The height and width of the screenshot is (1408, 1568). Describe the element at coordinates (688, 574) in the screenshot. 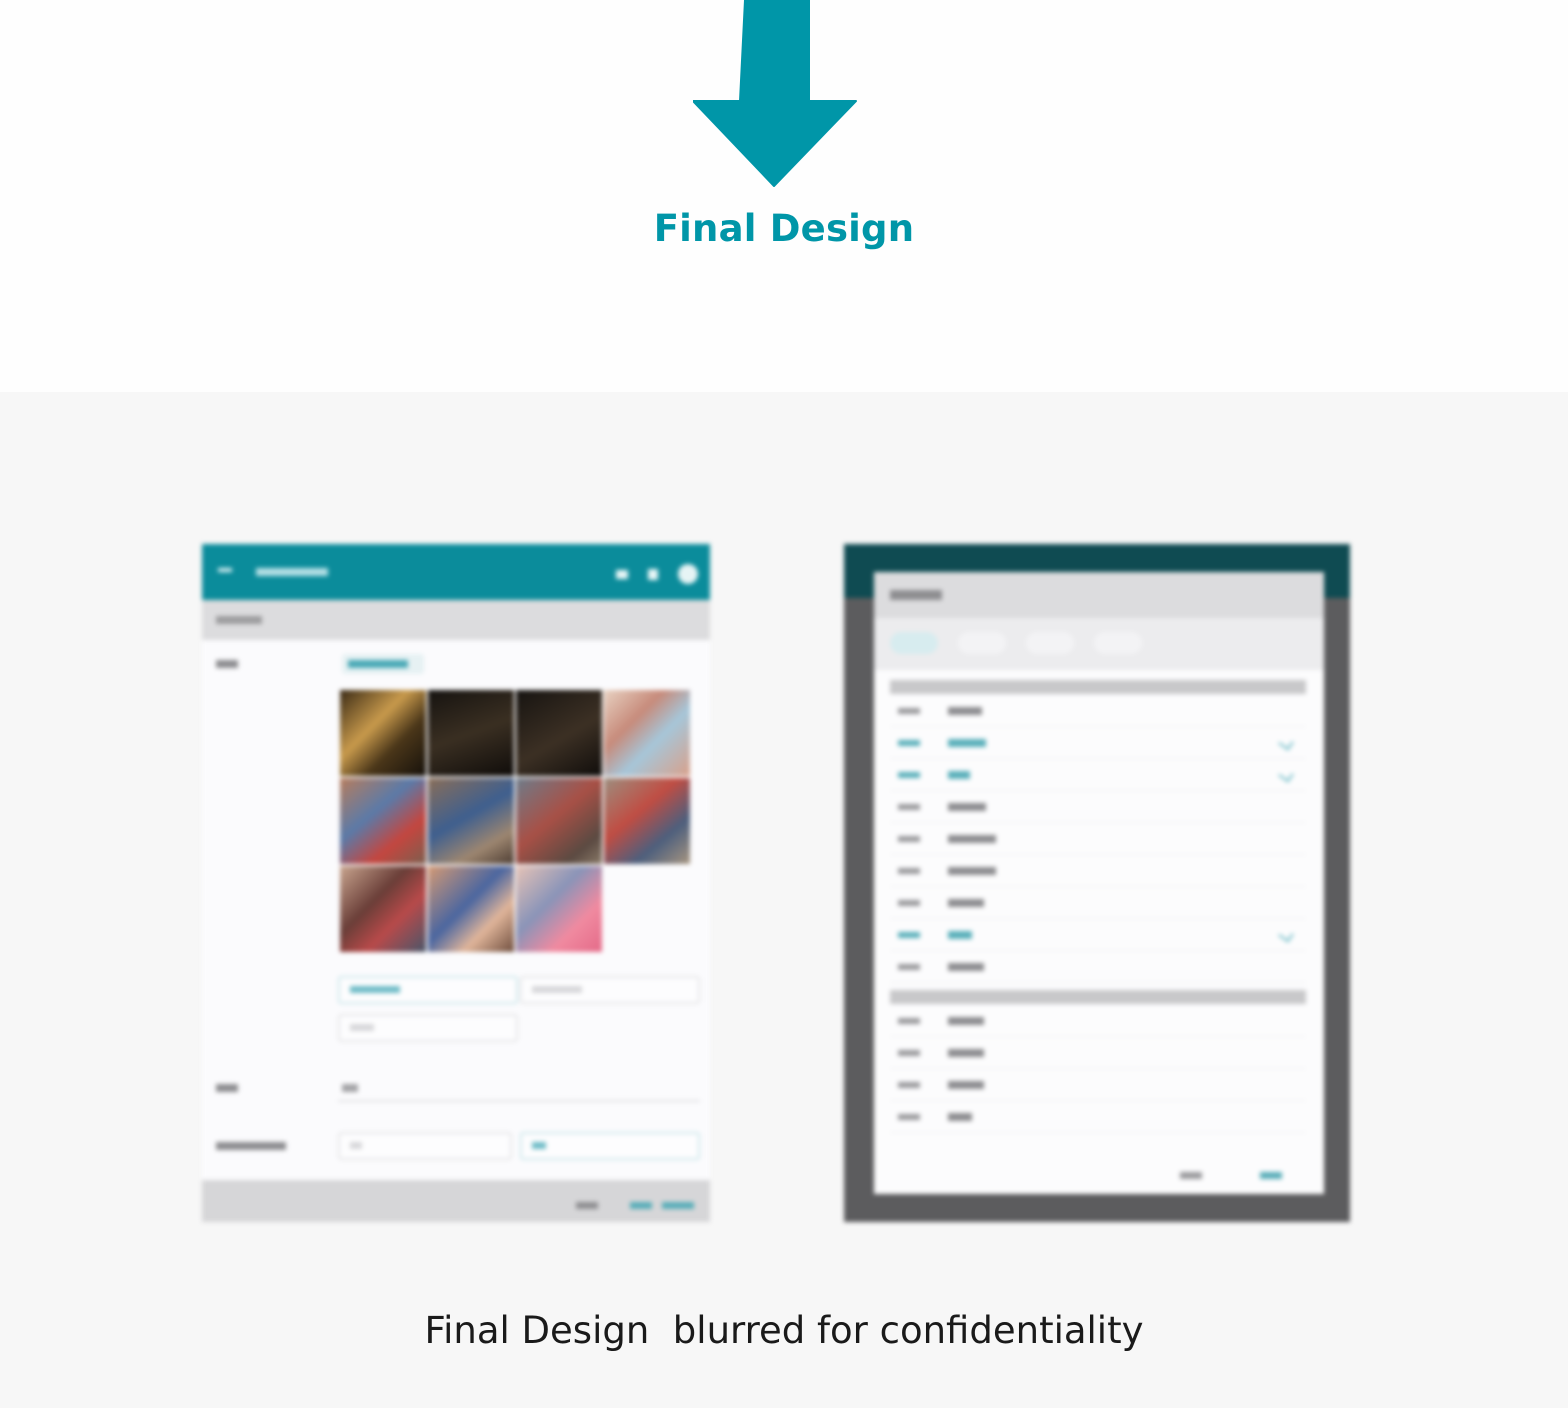

I see `avatar` at that location.